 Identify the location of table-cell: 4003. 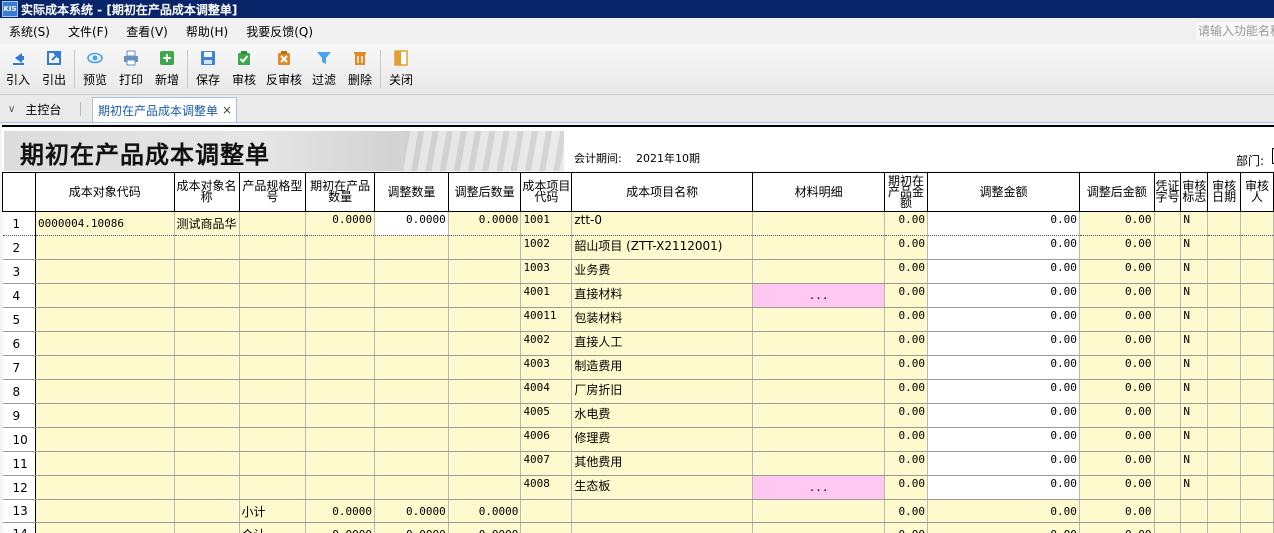
(546, 367).